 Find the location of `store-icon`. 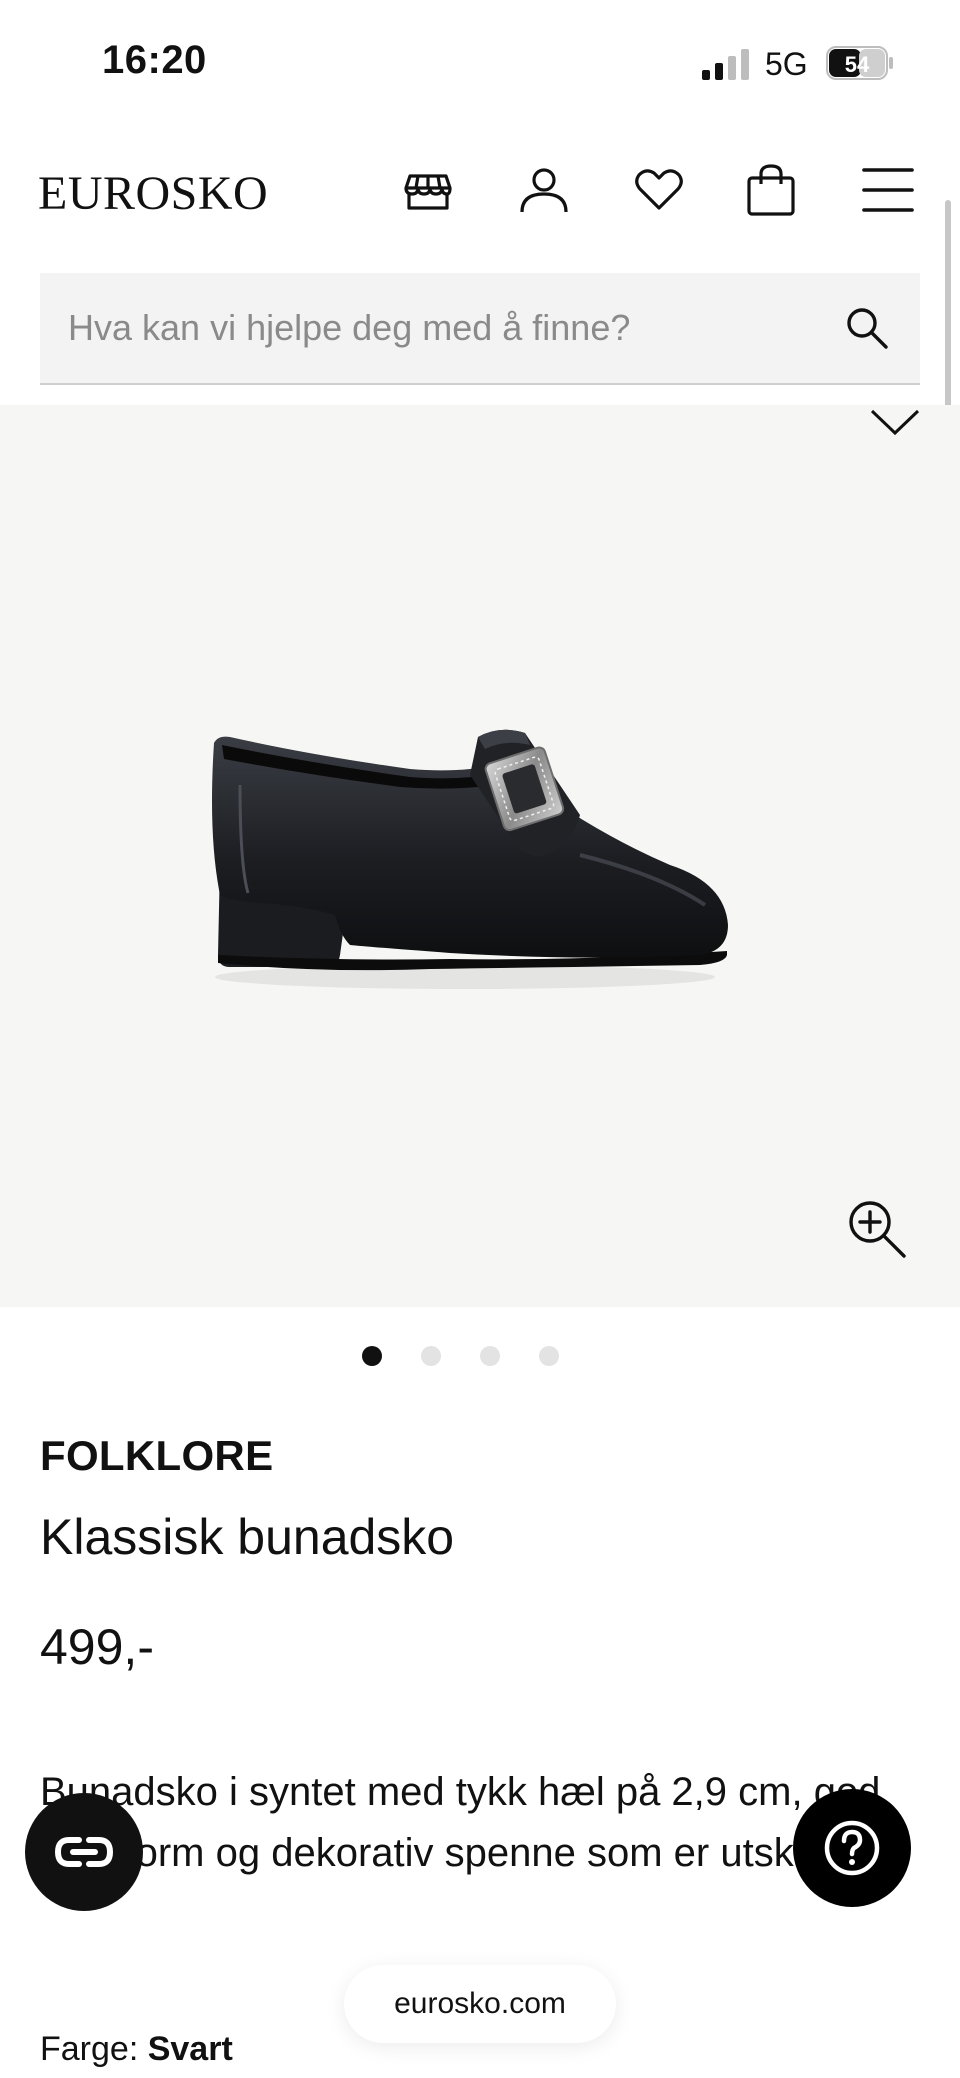

store-icon is located at coordinates (428, 190).